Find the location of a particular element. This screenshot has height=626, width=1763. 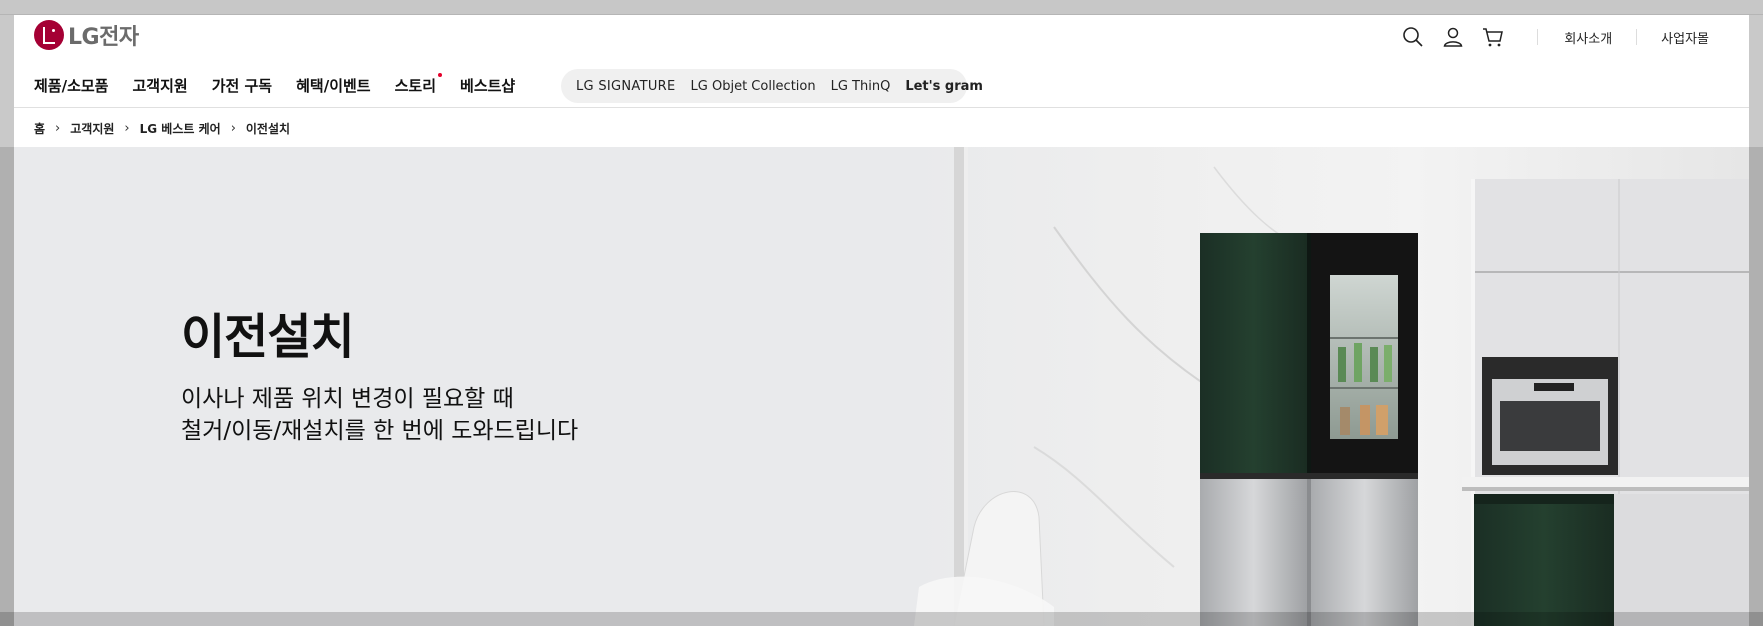

viewport-shade-bottom is located at coordinates (881, 619).